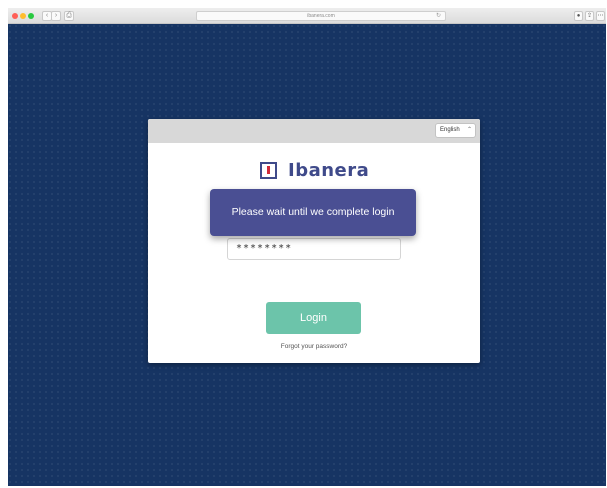 The width and height of the screenshot is (607, 488). Describe the element at coordinates (600, 16) in the screenshot. I see `tabs-button: ⋯` at that location.